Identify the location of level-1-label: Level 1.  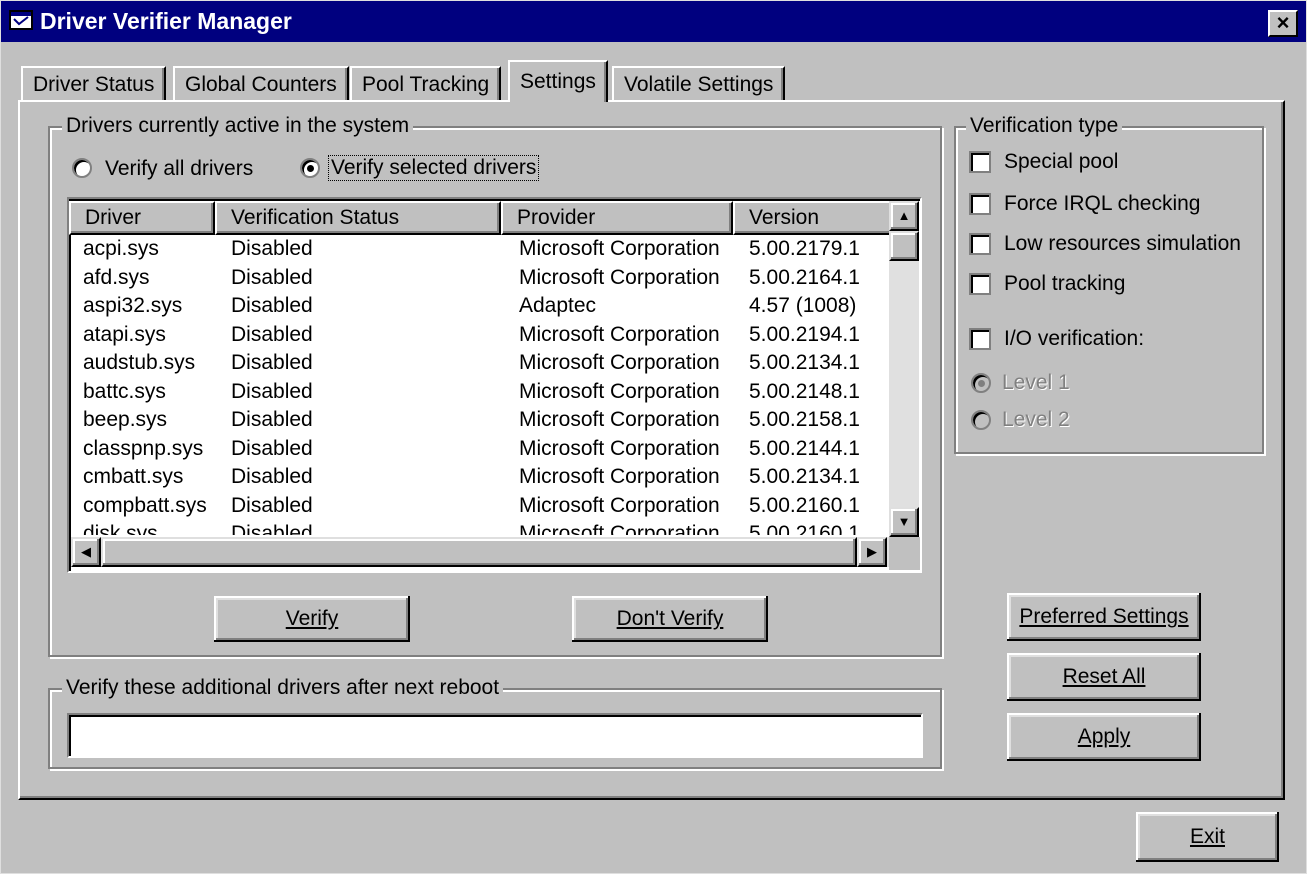
(1036, 382).